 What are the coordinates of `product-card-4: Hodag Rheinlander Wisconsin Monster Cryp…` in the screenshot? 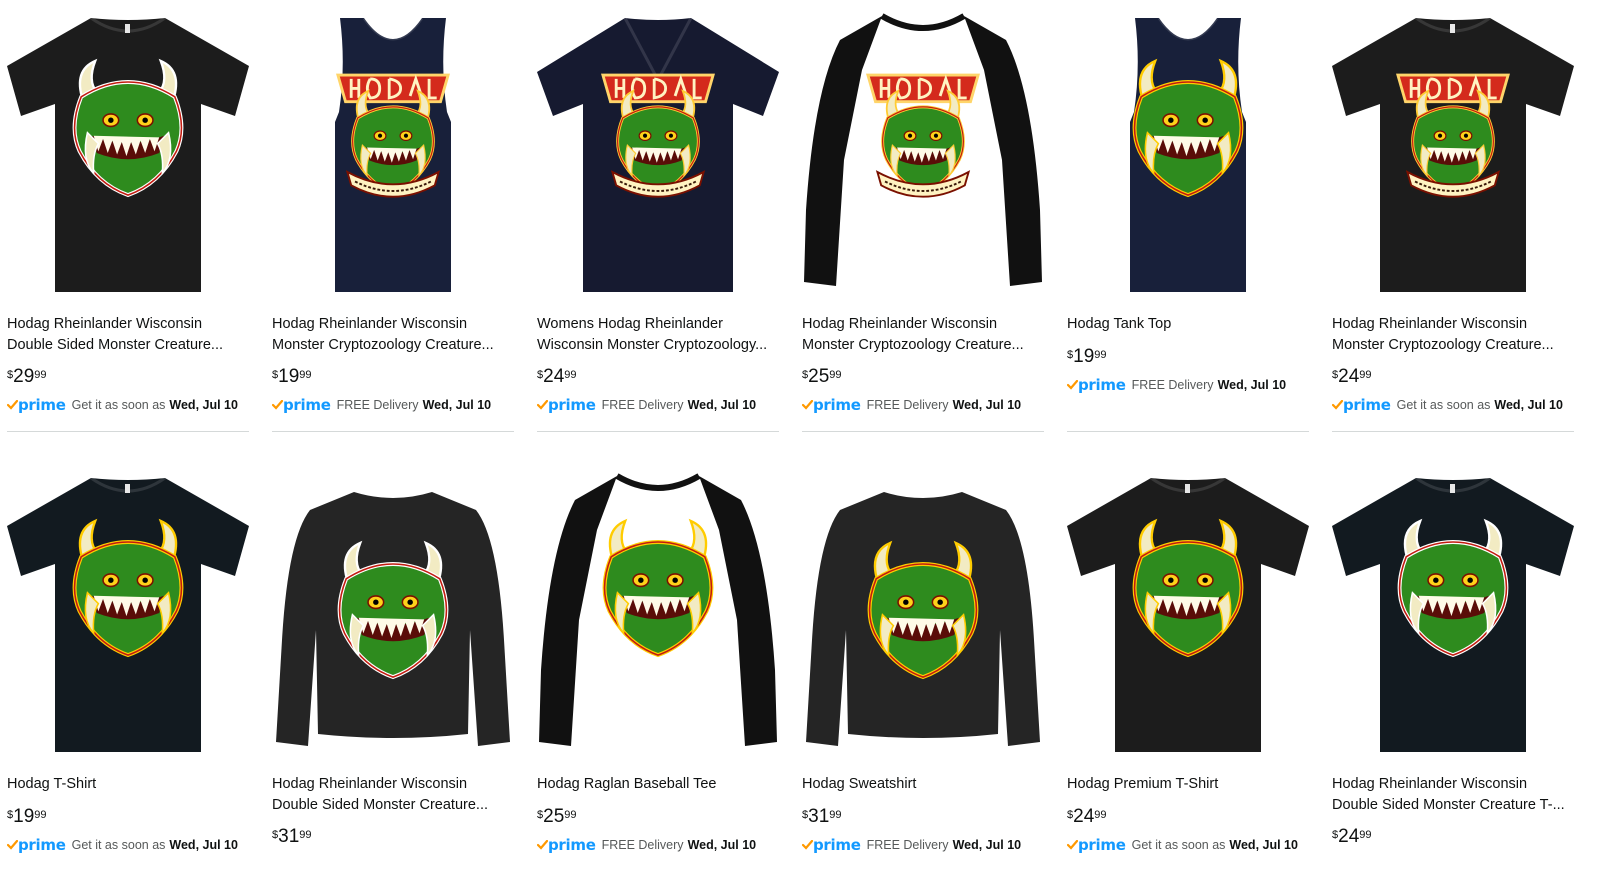 It's located at (923, 221).